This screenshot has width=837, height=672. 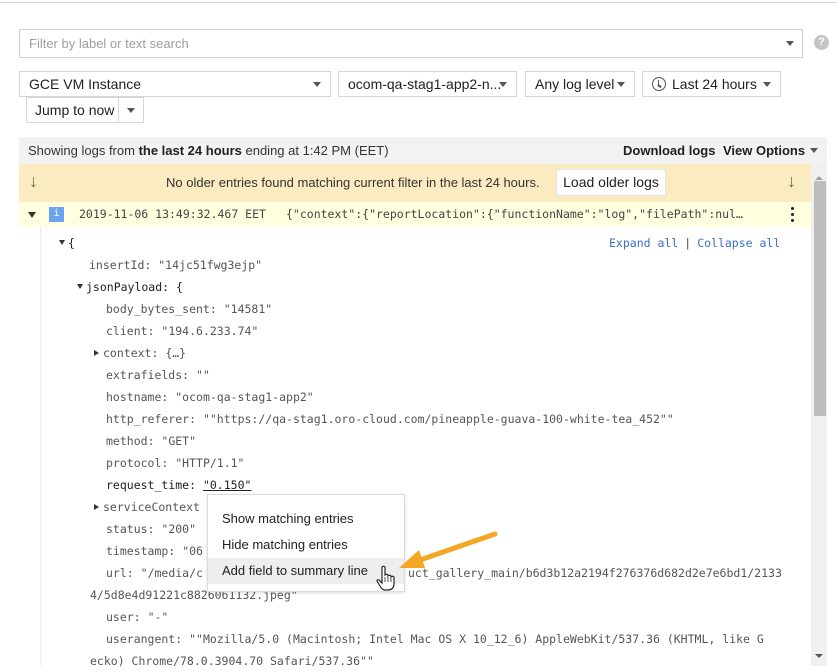 I want to click on top-divider, so click(x=418, y=2).